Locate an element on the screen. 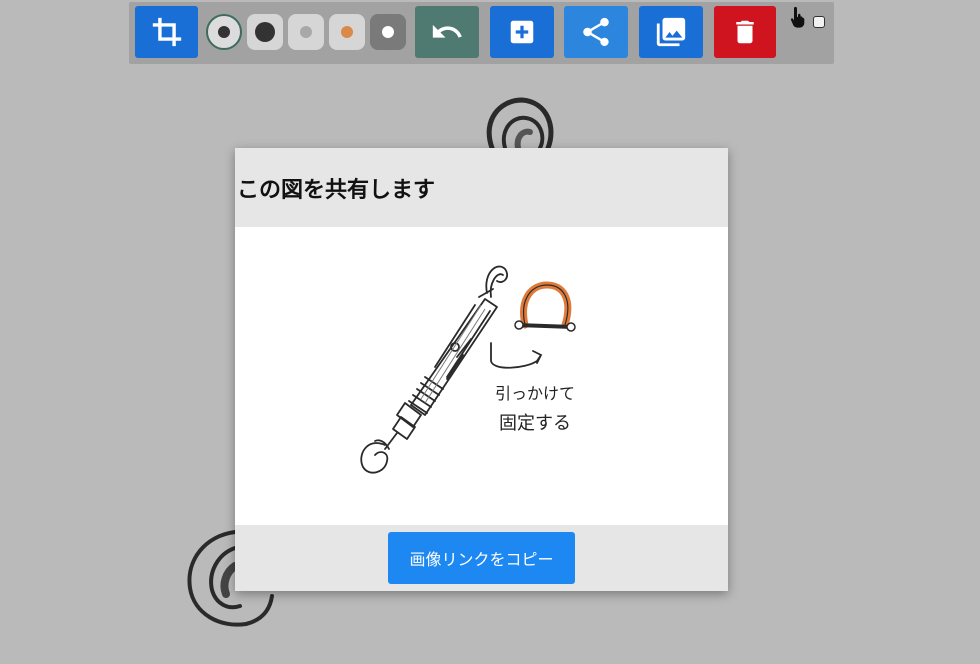 This screenshot has height=664, width=980. copy-image-link-button: 画像リンクをコピー is located at coordinates (481, 558).